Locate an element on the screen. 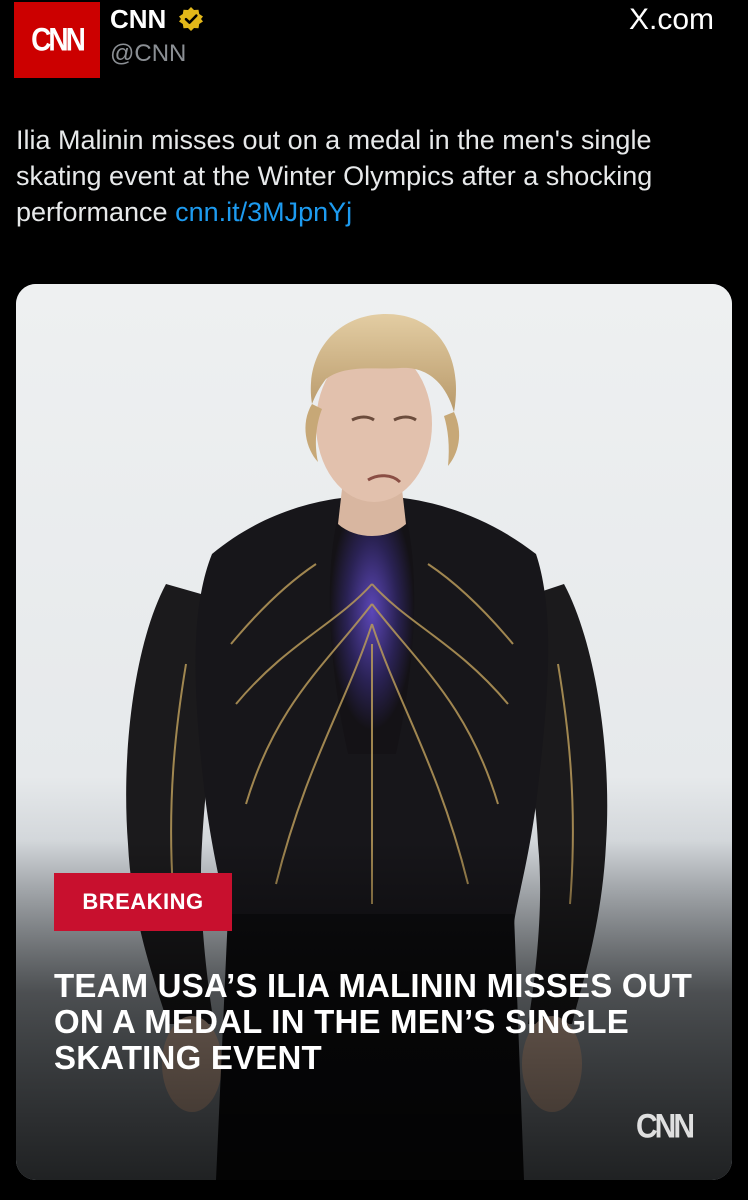 The height and width of the screenshot is (1200, 748). avatar-logo-text: CNN is located at coordinates (58, 39).